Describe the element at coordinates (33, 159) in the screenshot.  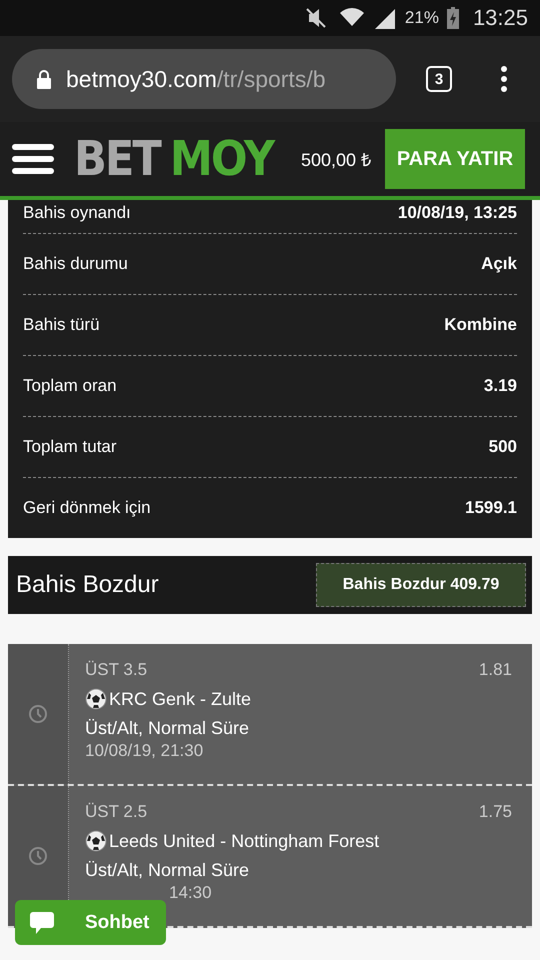
I see `menu-icon` at that location.